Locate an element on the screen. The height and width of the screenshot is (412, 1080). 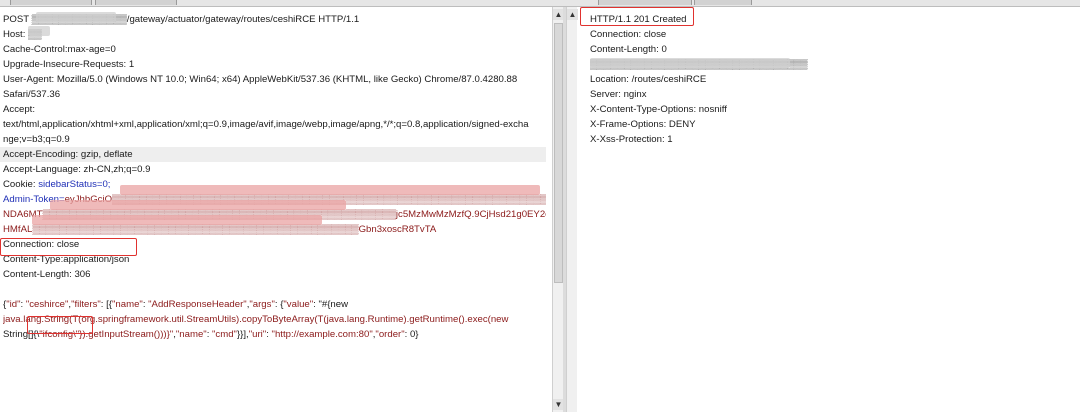
request-line: nge;v=b3;q=0.9 is located at coordinates (36, 139).